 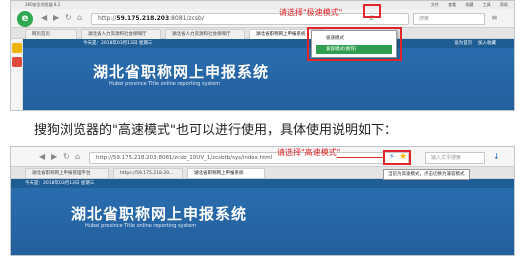 What do you see at coordinates (43, 4) in the screenshot?
I see `window-title: 360安全浏览器 8.1` at bounding box center [43, 4].